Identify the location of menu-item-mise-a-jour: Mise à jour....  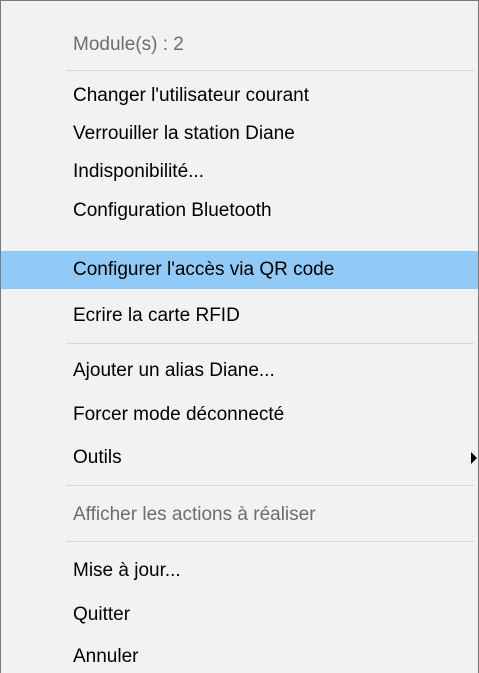
(239, 571).